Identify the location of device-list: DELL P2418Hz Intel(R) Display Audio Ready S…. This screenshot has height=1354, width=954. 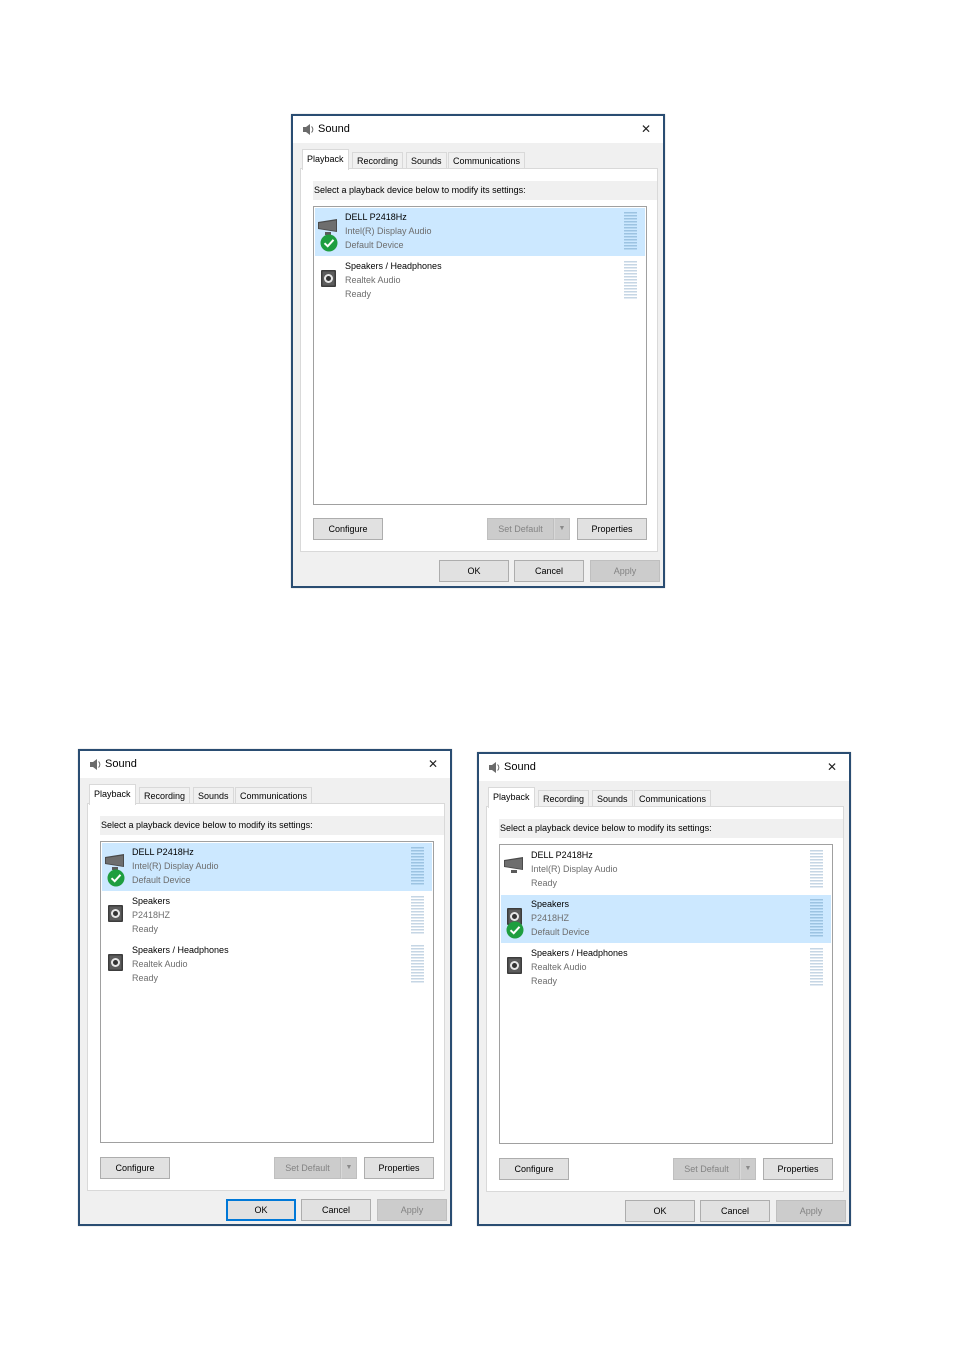
(666, 994).